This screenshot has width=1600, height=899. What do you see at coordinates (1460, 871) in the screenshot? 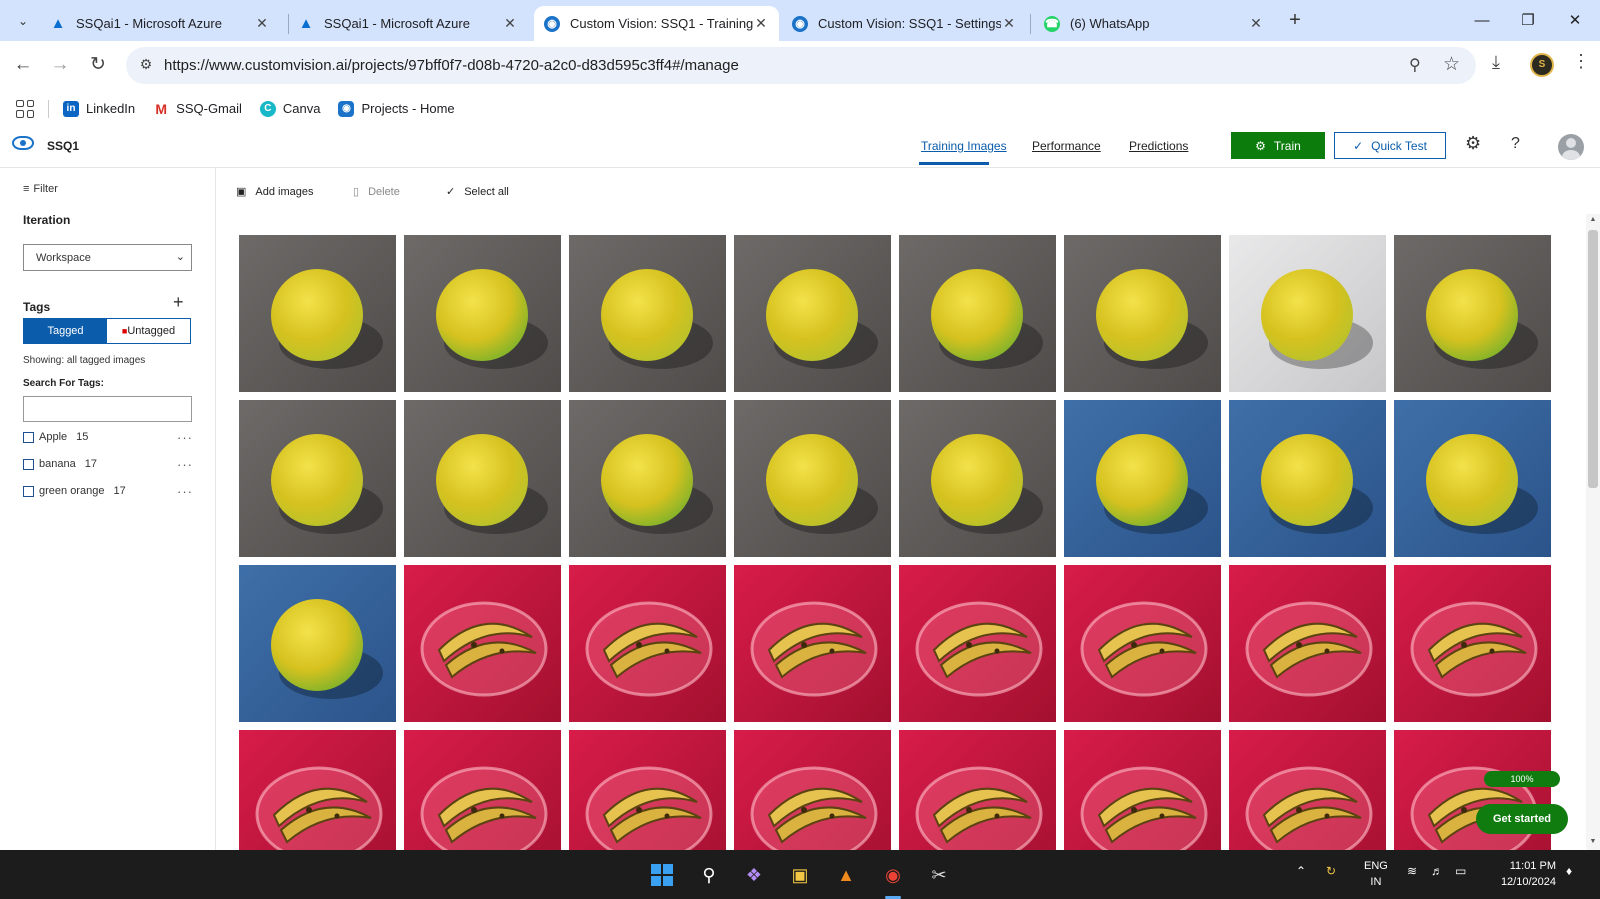
I see `battery-icon: ▭` at bounding box center [1460, 871].